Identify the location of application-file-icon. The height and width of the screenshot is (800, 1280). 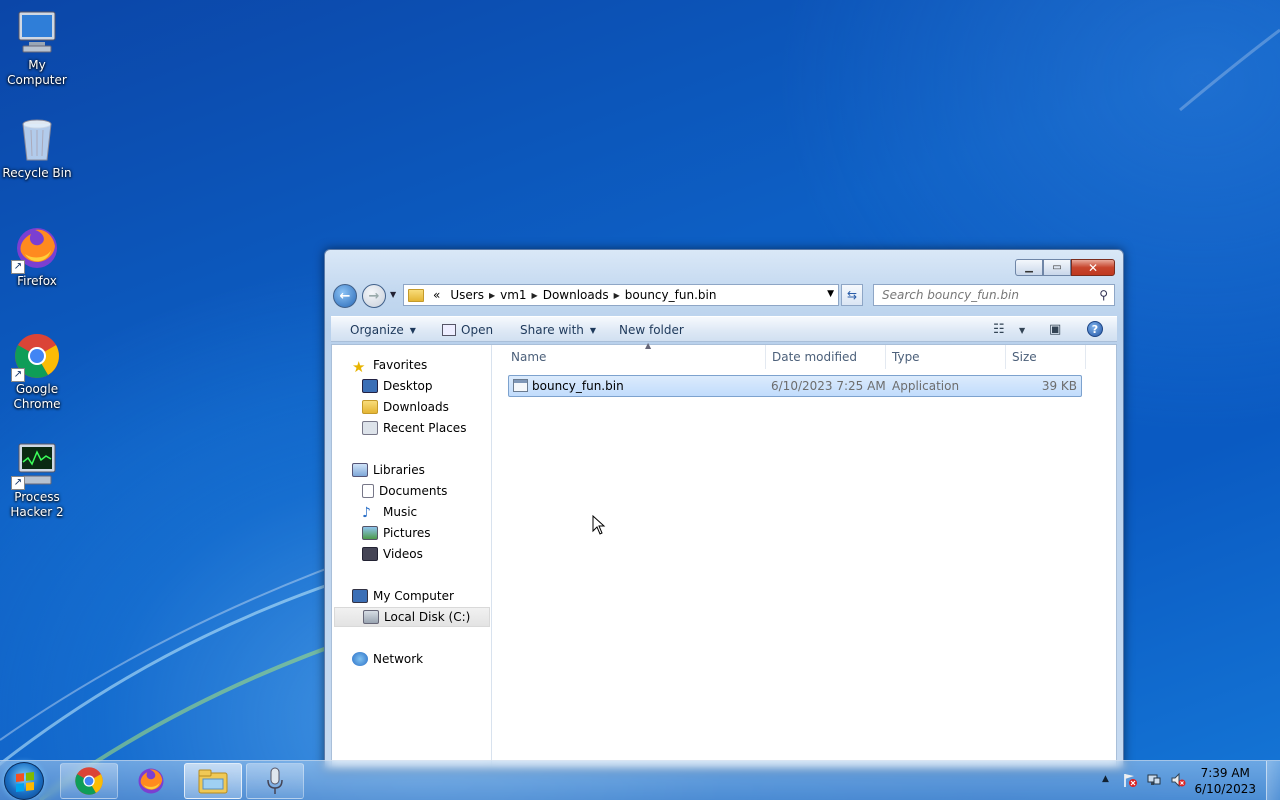
(520, 385).